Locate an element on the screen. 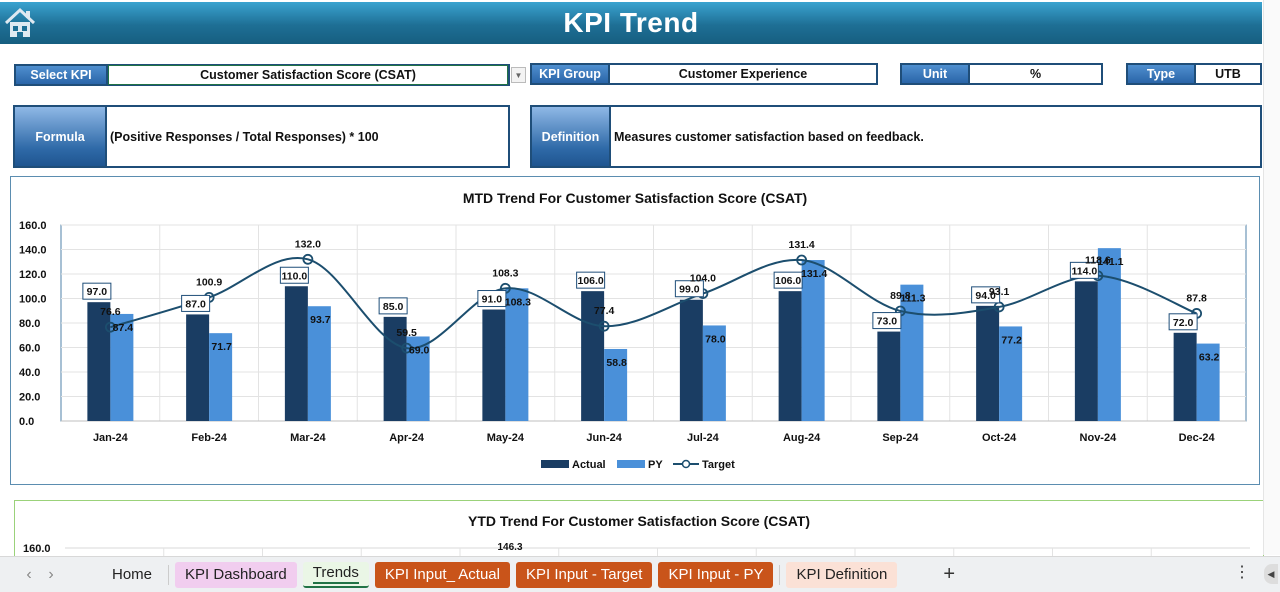 This screenshot has width=1280, height=592. py-data-label: 108.3 is located at coordinates (518, 302).